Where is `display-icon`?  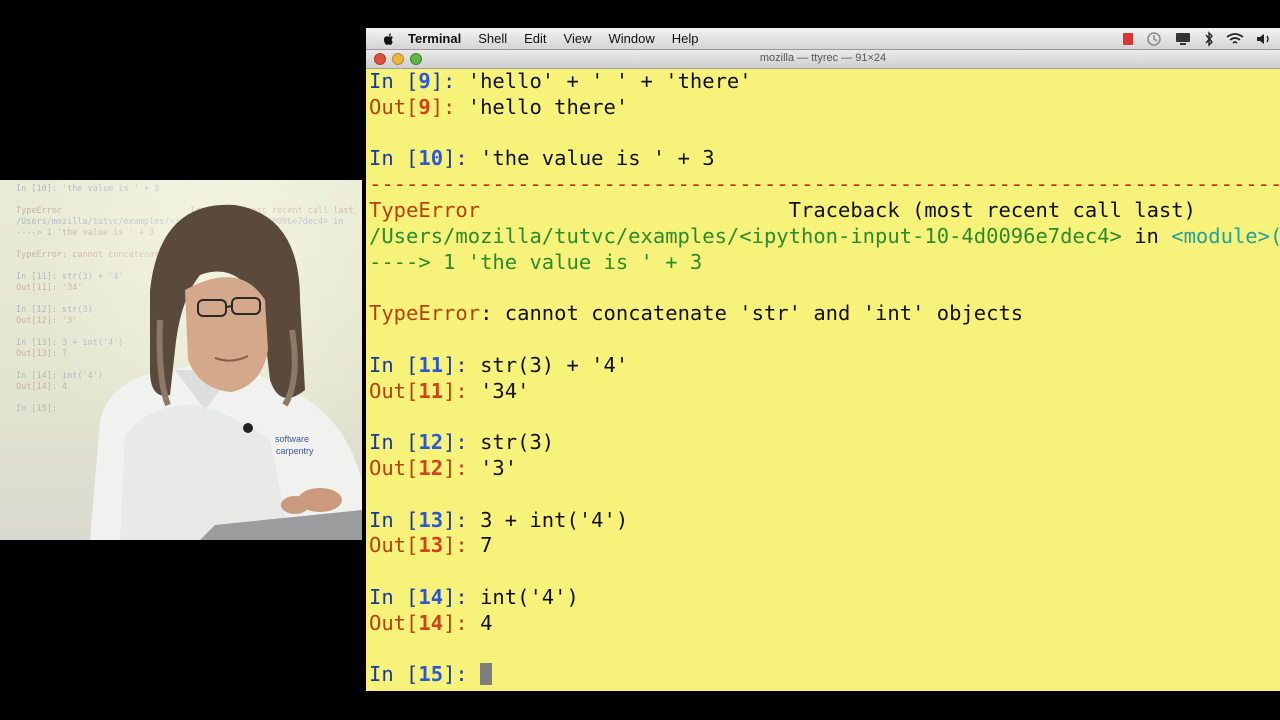 display-icon is located at coordinates (1183, 39).